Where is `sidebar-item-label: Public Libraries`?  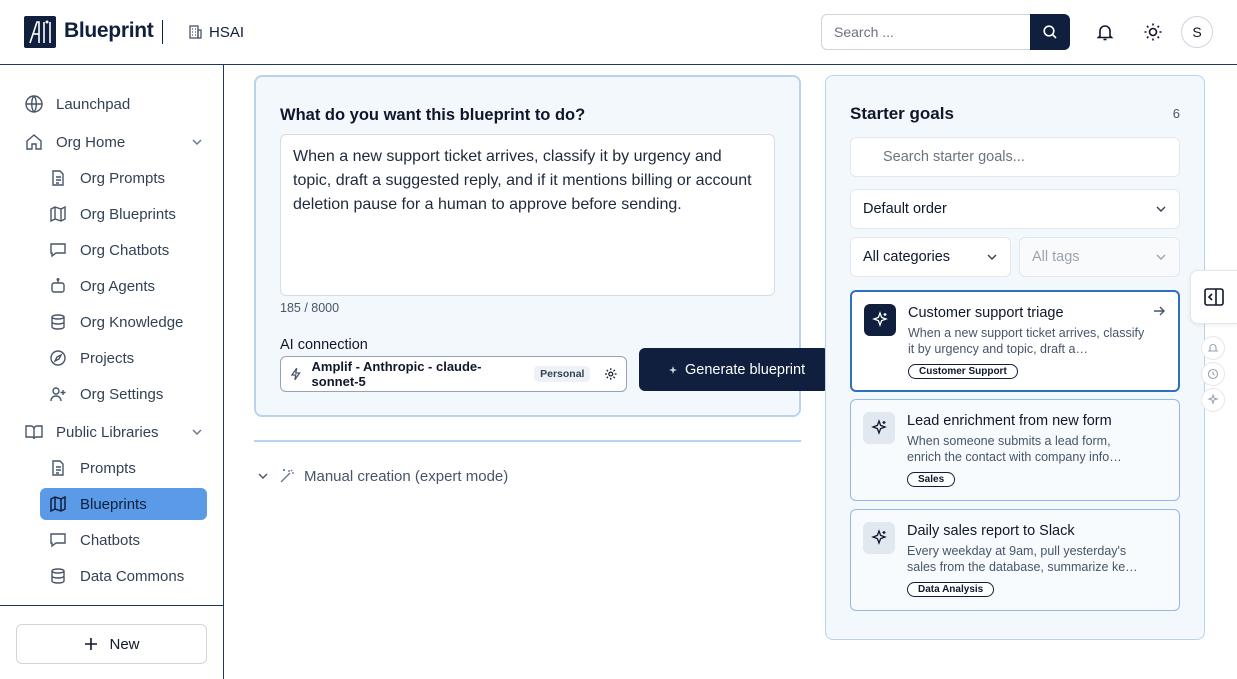
sidebar-item-label: Public Libraries is located at coordinates (107, 432).